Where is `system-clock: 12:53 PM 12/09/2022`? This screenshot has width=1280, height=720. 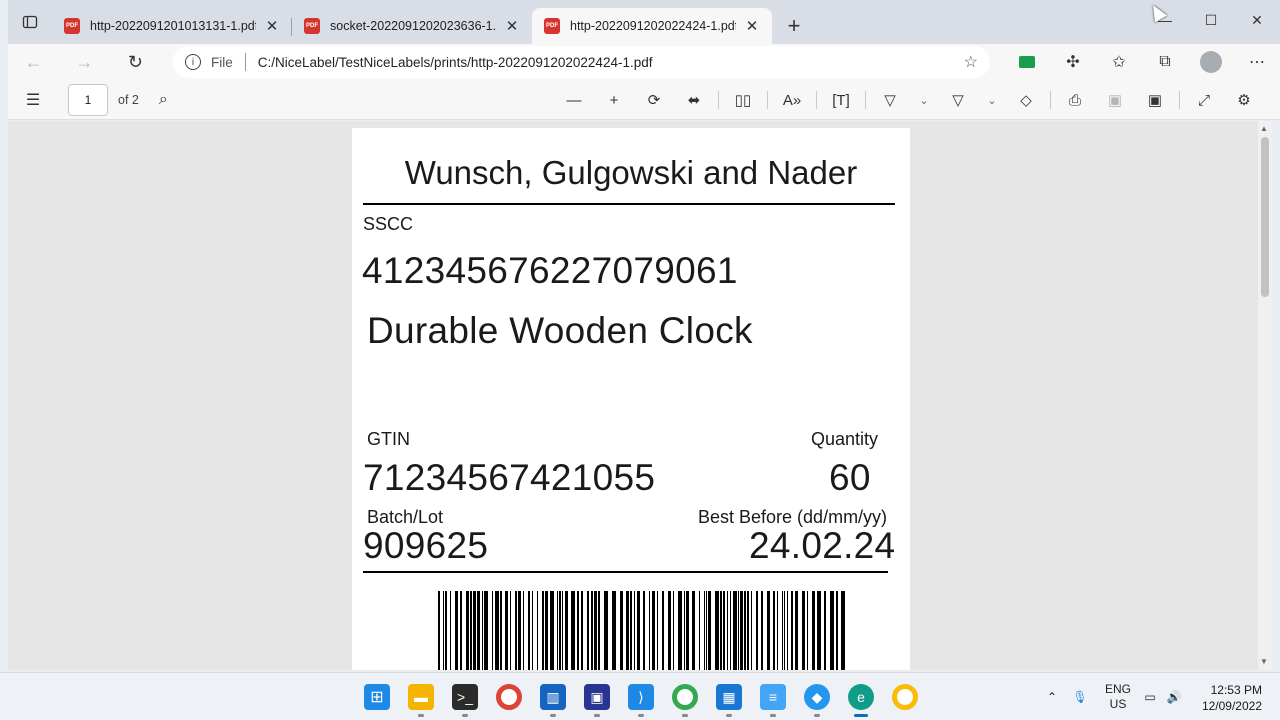 system-clock: 12:53 PM 12/09/2022 is located at coordinates (1232, 698).